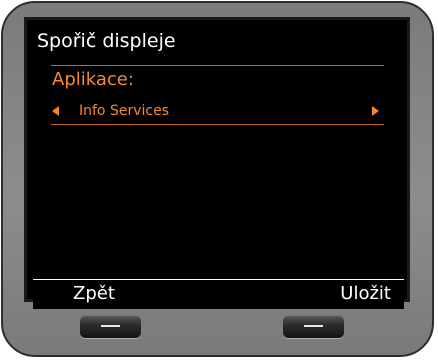 The height and width of the screenshot is (361, 438). I want to click on softkey-bar: Zpět Uložit, so click(218, 292).